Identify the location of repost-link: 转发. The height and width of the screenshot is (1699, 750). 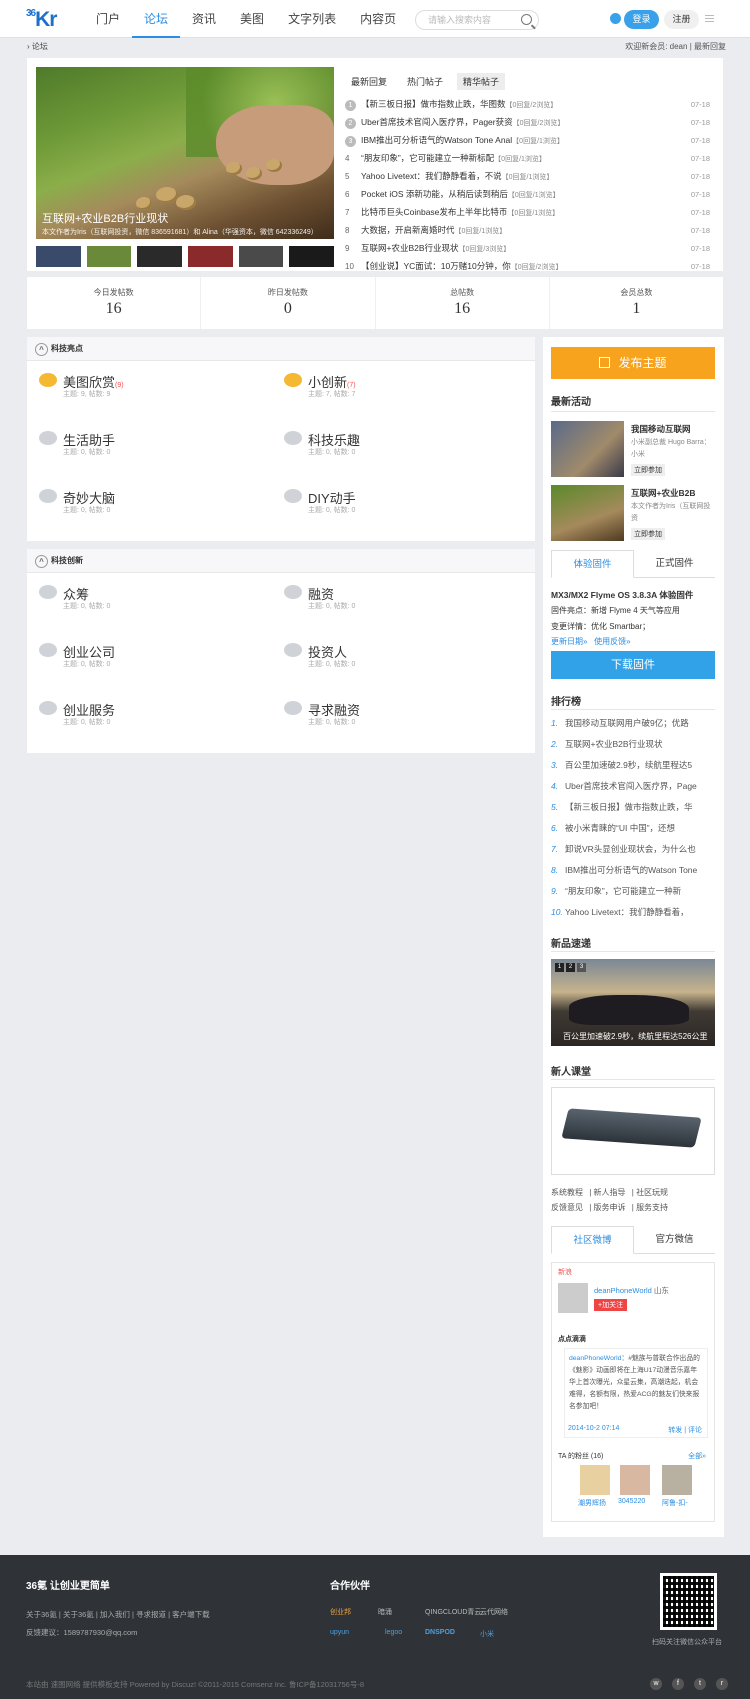
(675, 1430).